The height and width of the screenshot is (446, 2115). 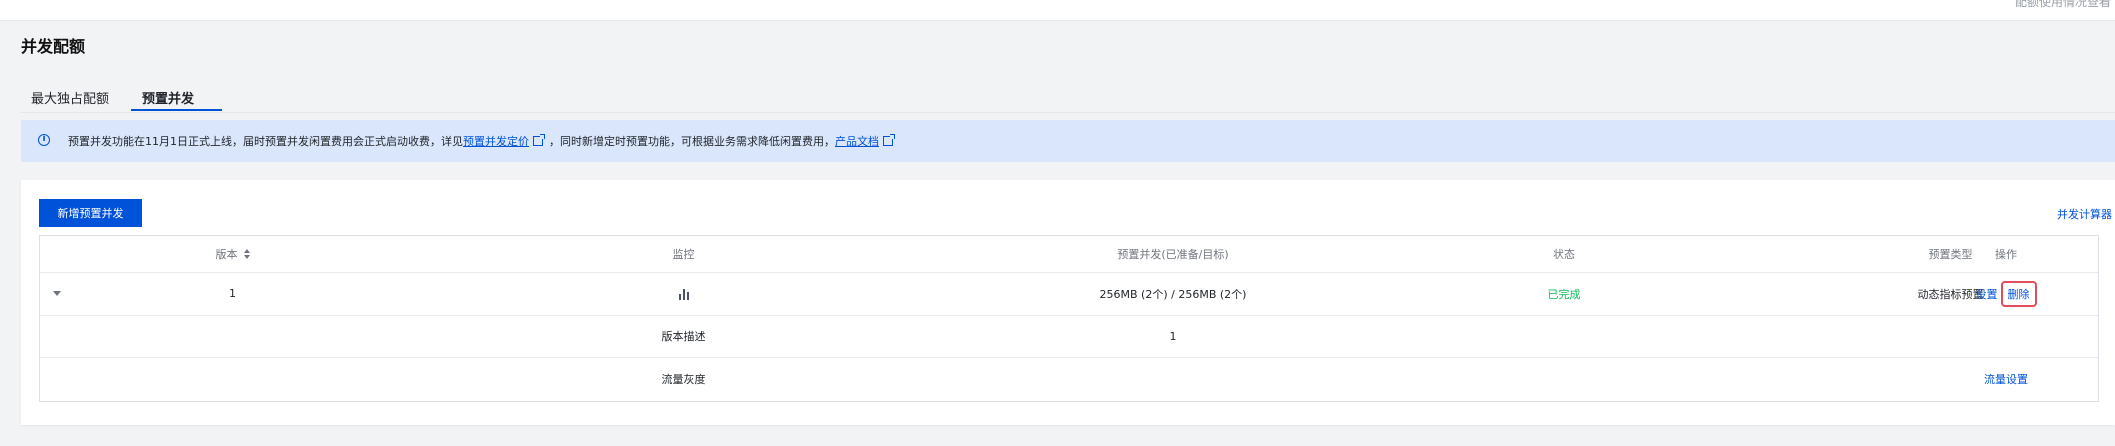 I want to click on cell-version: 1, so click(x=232, y=293).